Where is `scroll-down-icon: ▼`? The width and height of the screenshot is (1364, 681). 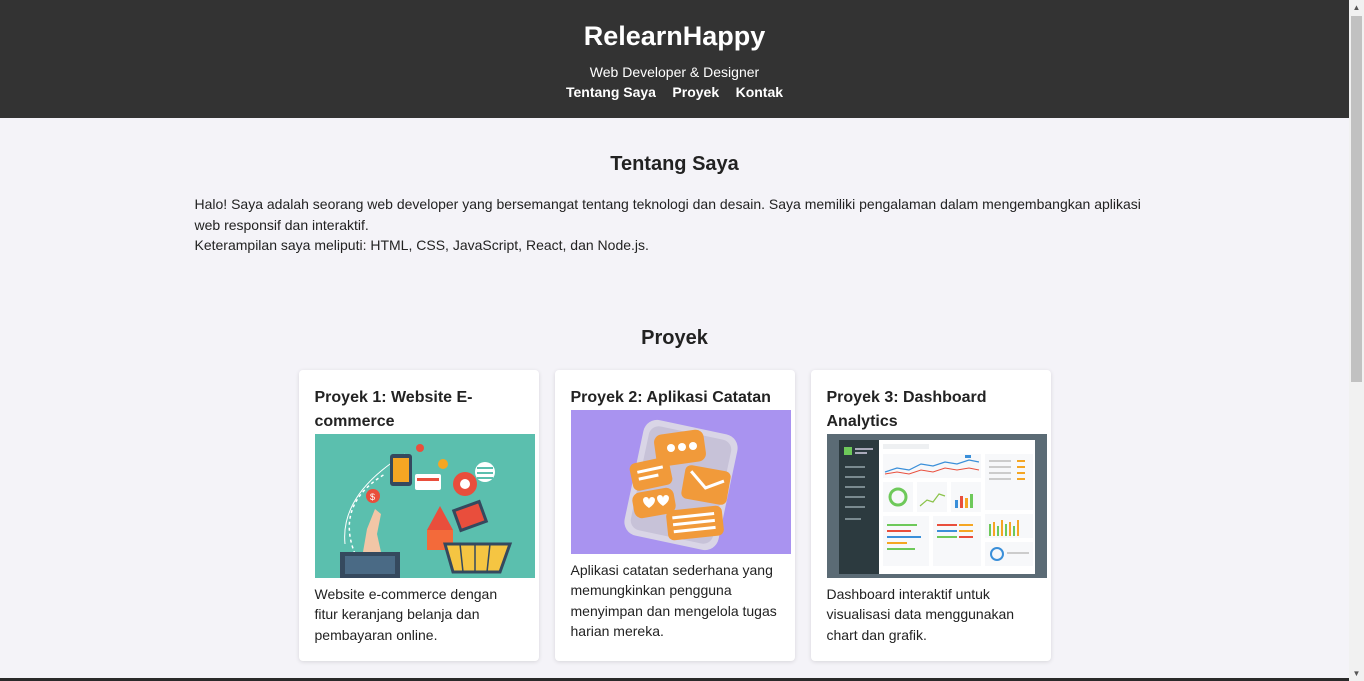 scroll-down-icon: ▼ is located at coordinates (1356, 673).